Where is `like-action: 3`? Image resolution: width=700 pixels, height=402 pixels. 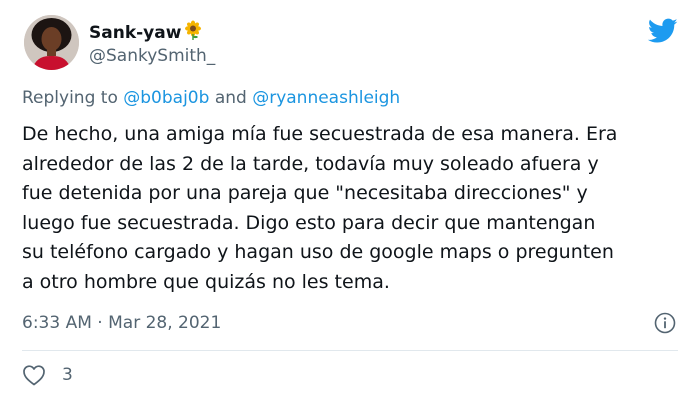
like-action: 3 is located at coordinates (47, 375).